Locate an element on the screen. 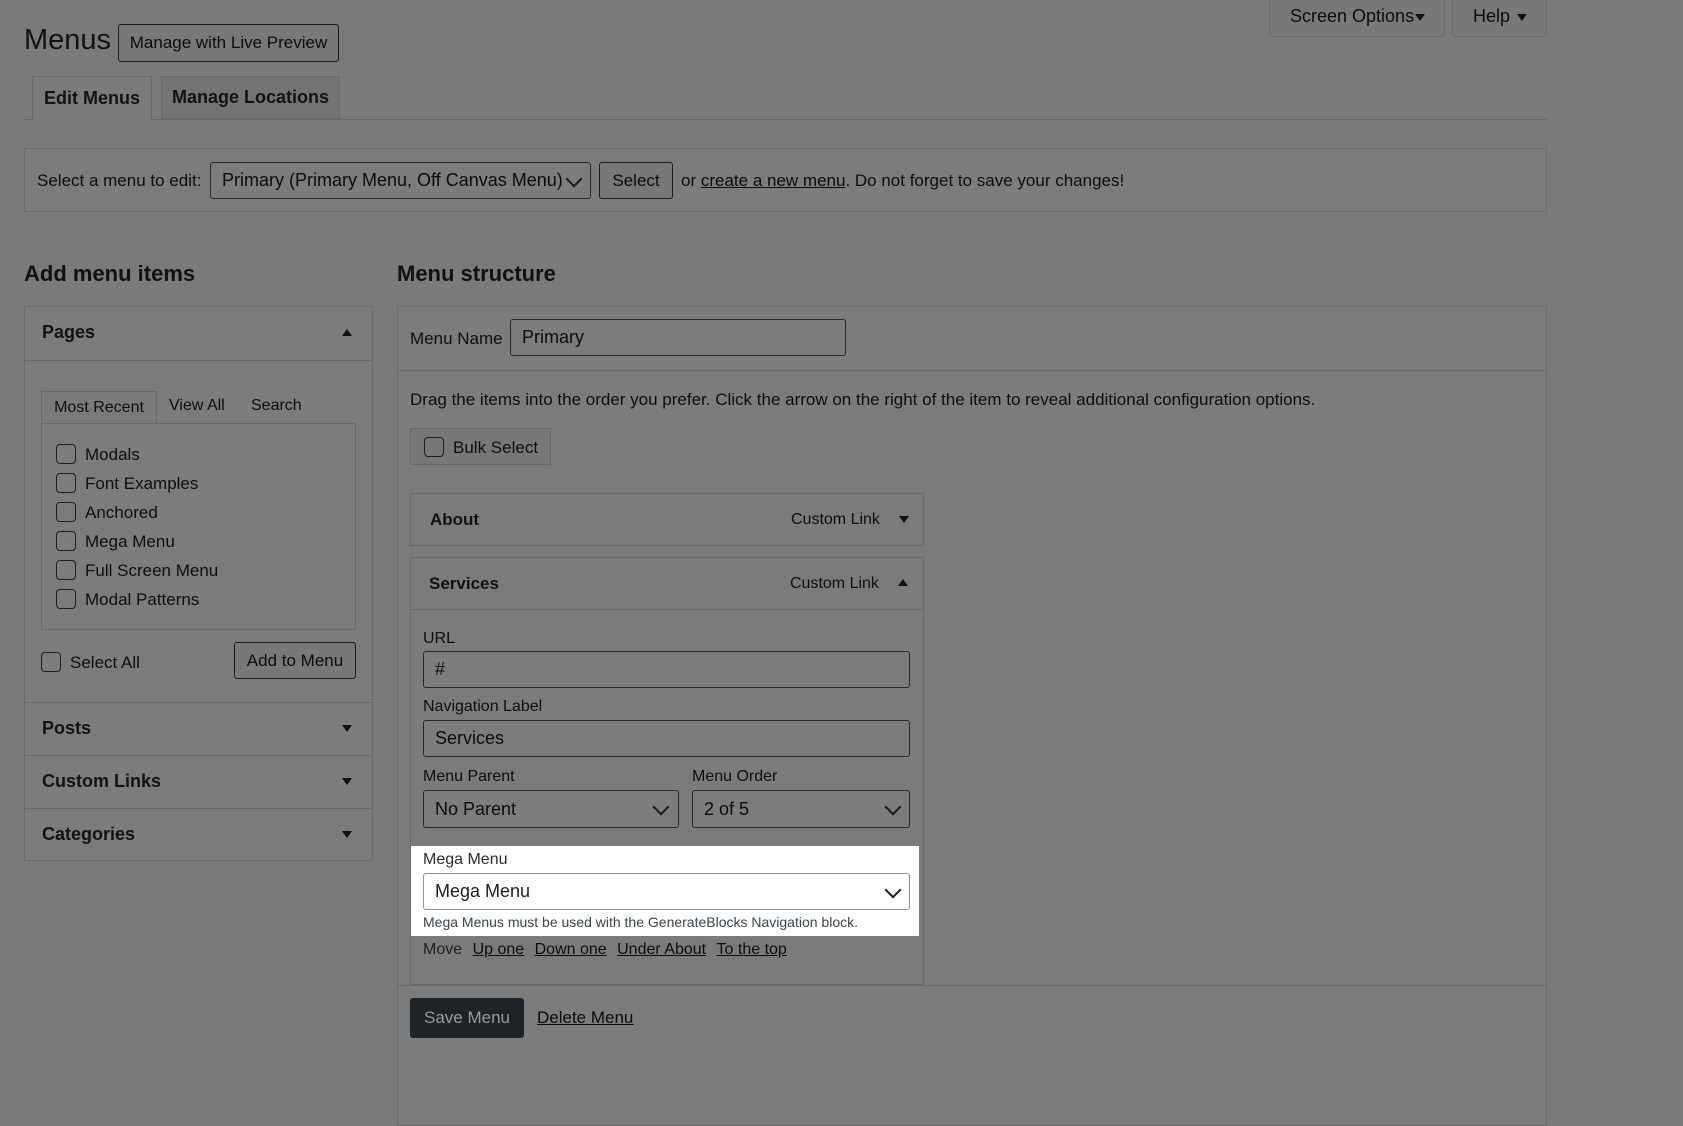 The height and width of the screenshot is (1126, 1683). select-all-checkbox is located at coordinates (51, 662).